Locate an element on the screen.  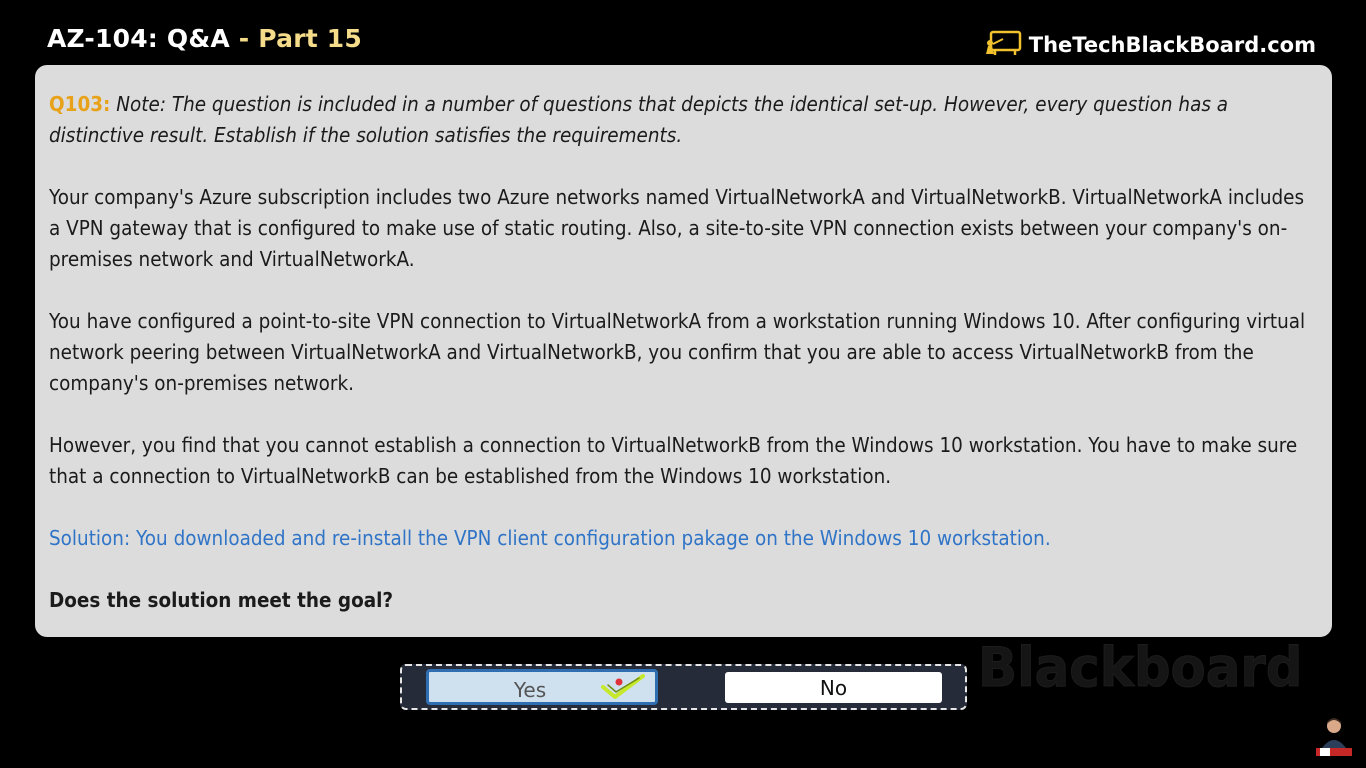
brand: TheTechBlackBoard.com is located at coordinates (1150, 45).